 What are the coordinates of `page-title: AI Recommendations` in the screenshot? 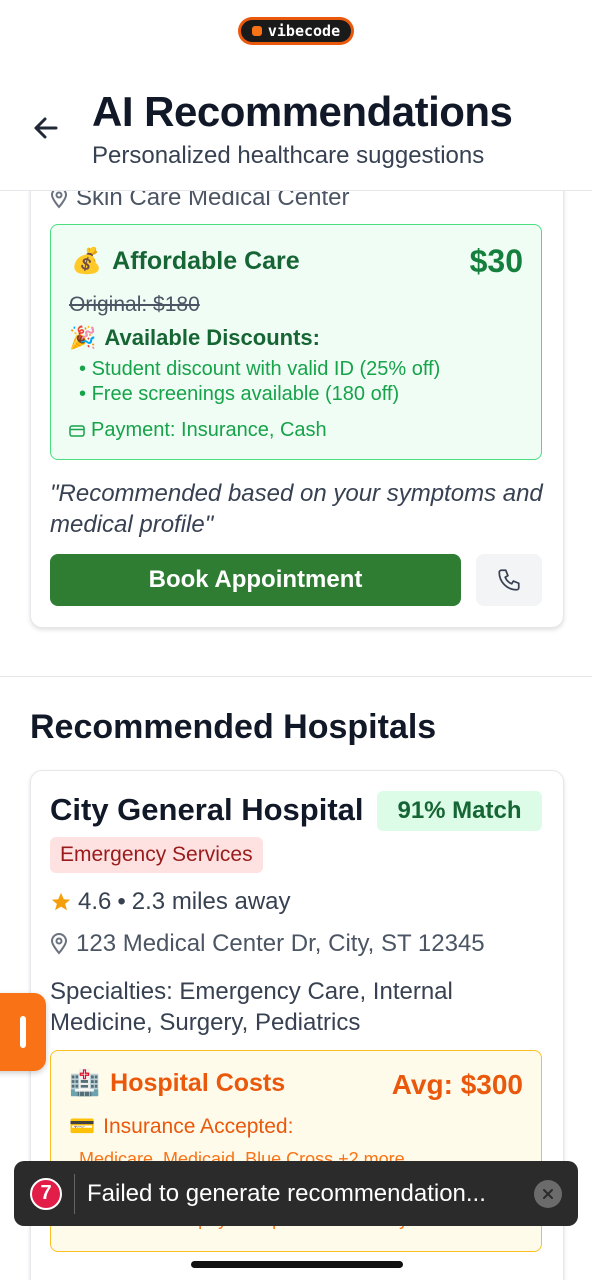 It's located at (302, 111).